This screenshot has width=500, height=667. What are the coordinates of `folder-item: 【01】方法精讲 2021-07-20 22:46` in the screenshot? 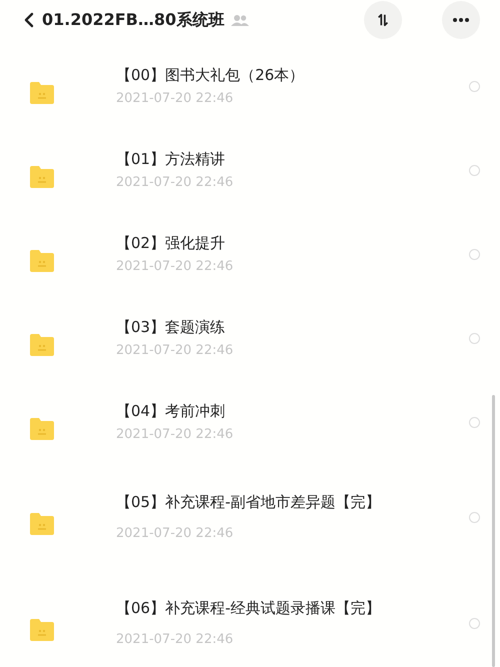 It's located at (250, 170).